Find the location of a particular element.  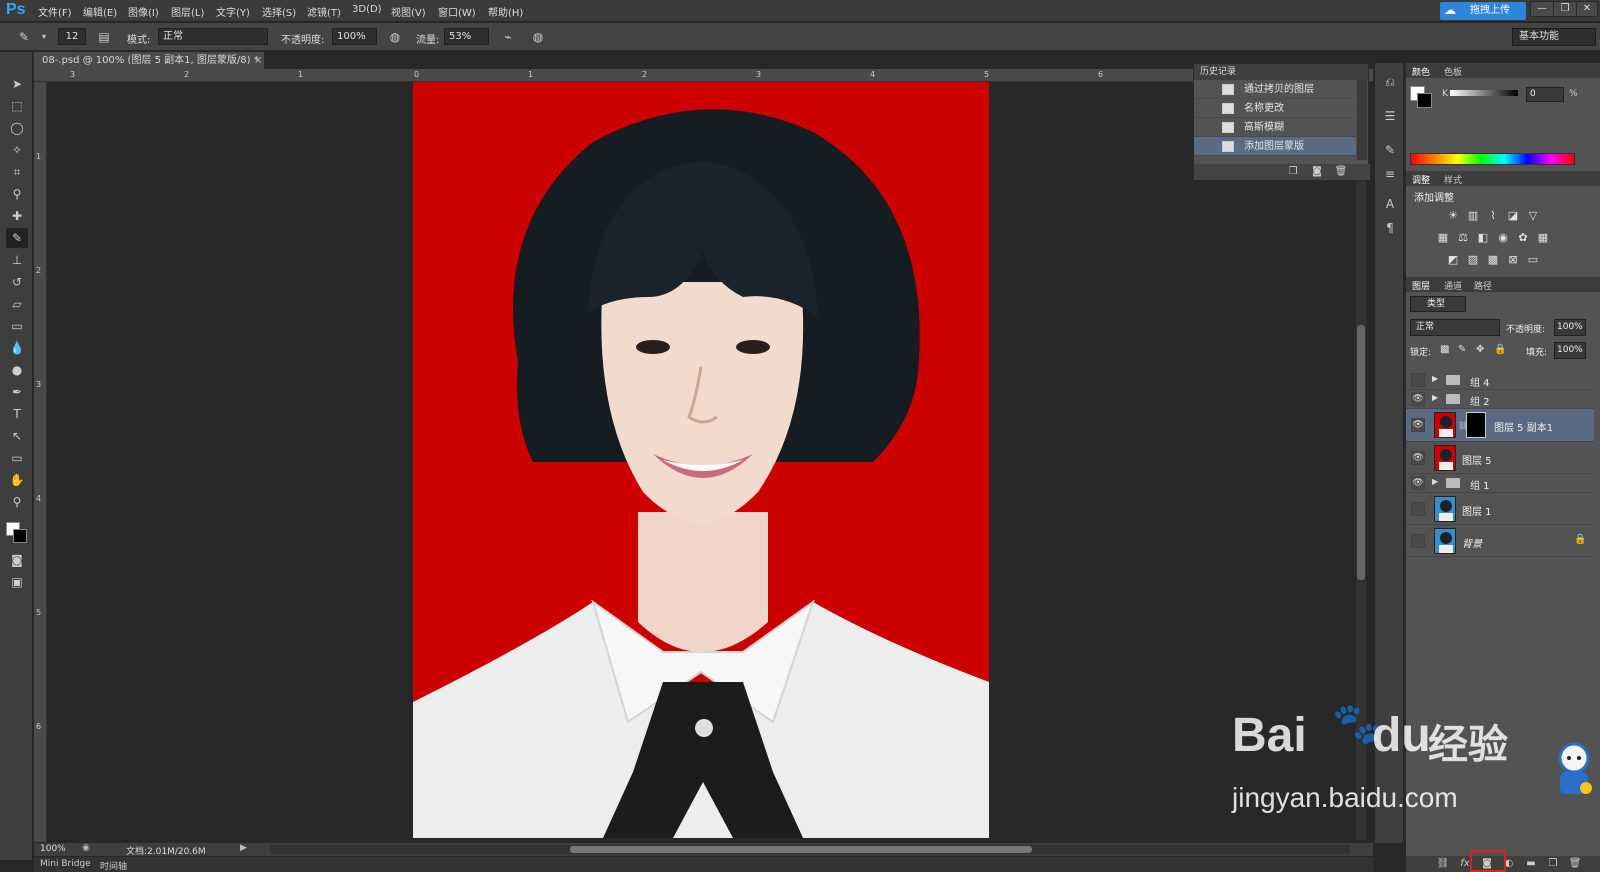

layer-row: 图层 1 is located at coordinates (1500, 509).